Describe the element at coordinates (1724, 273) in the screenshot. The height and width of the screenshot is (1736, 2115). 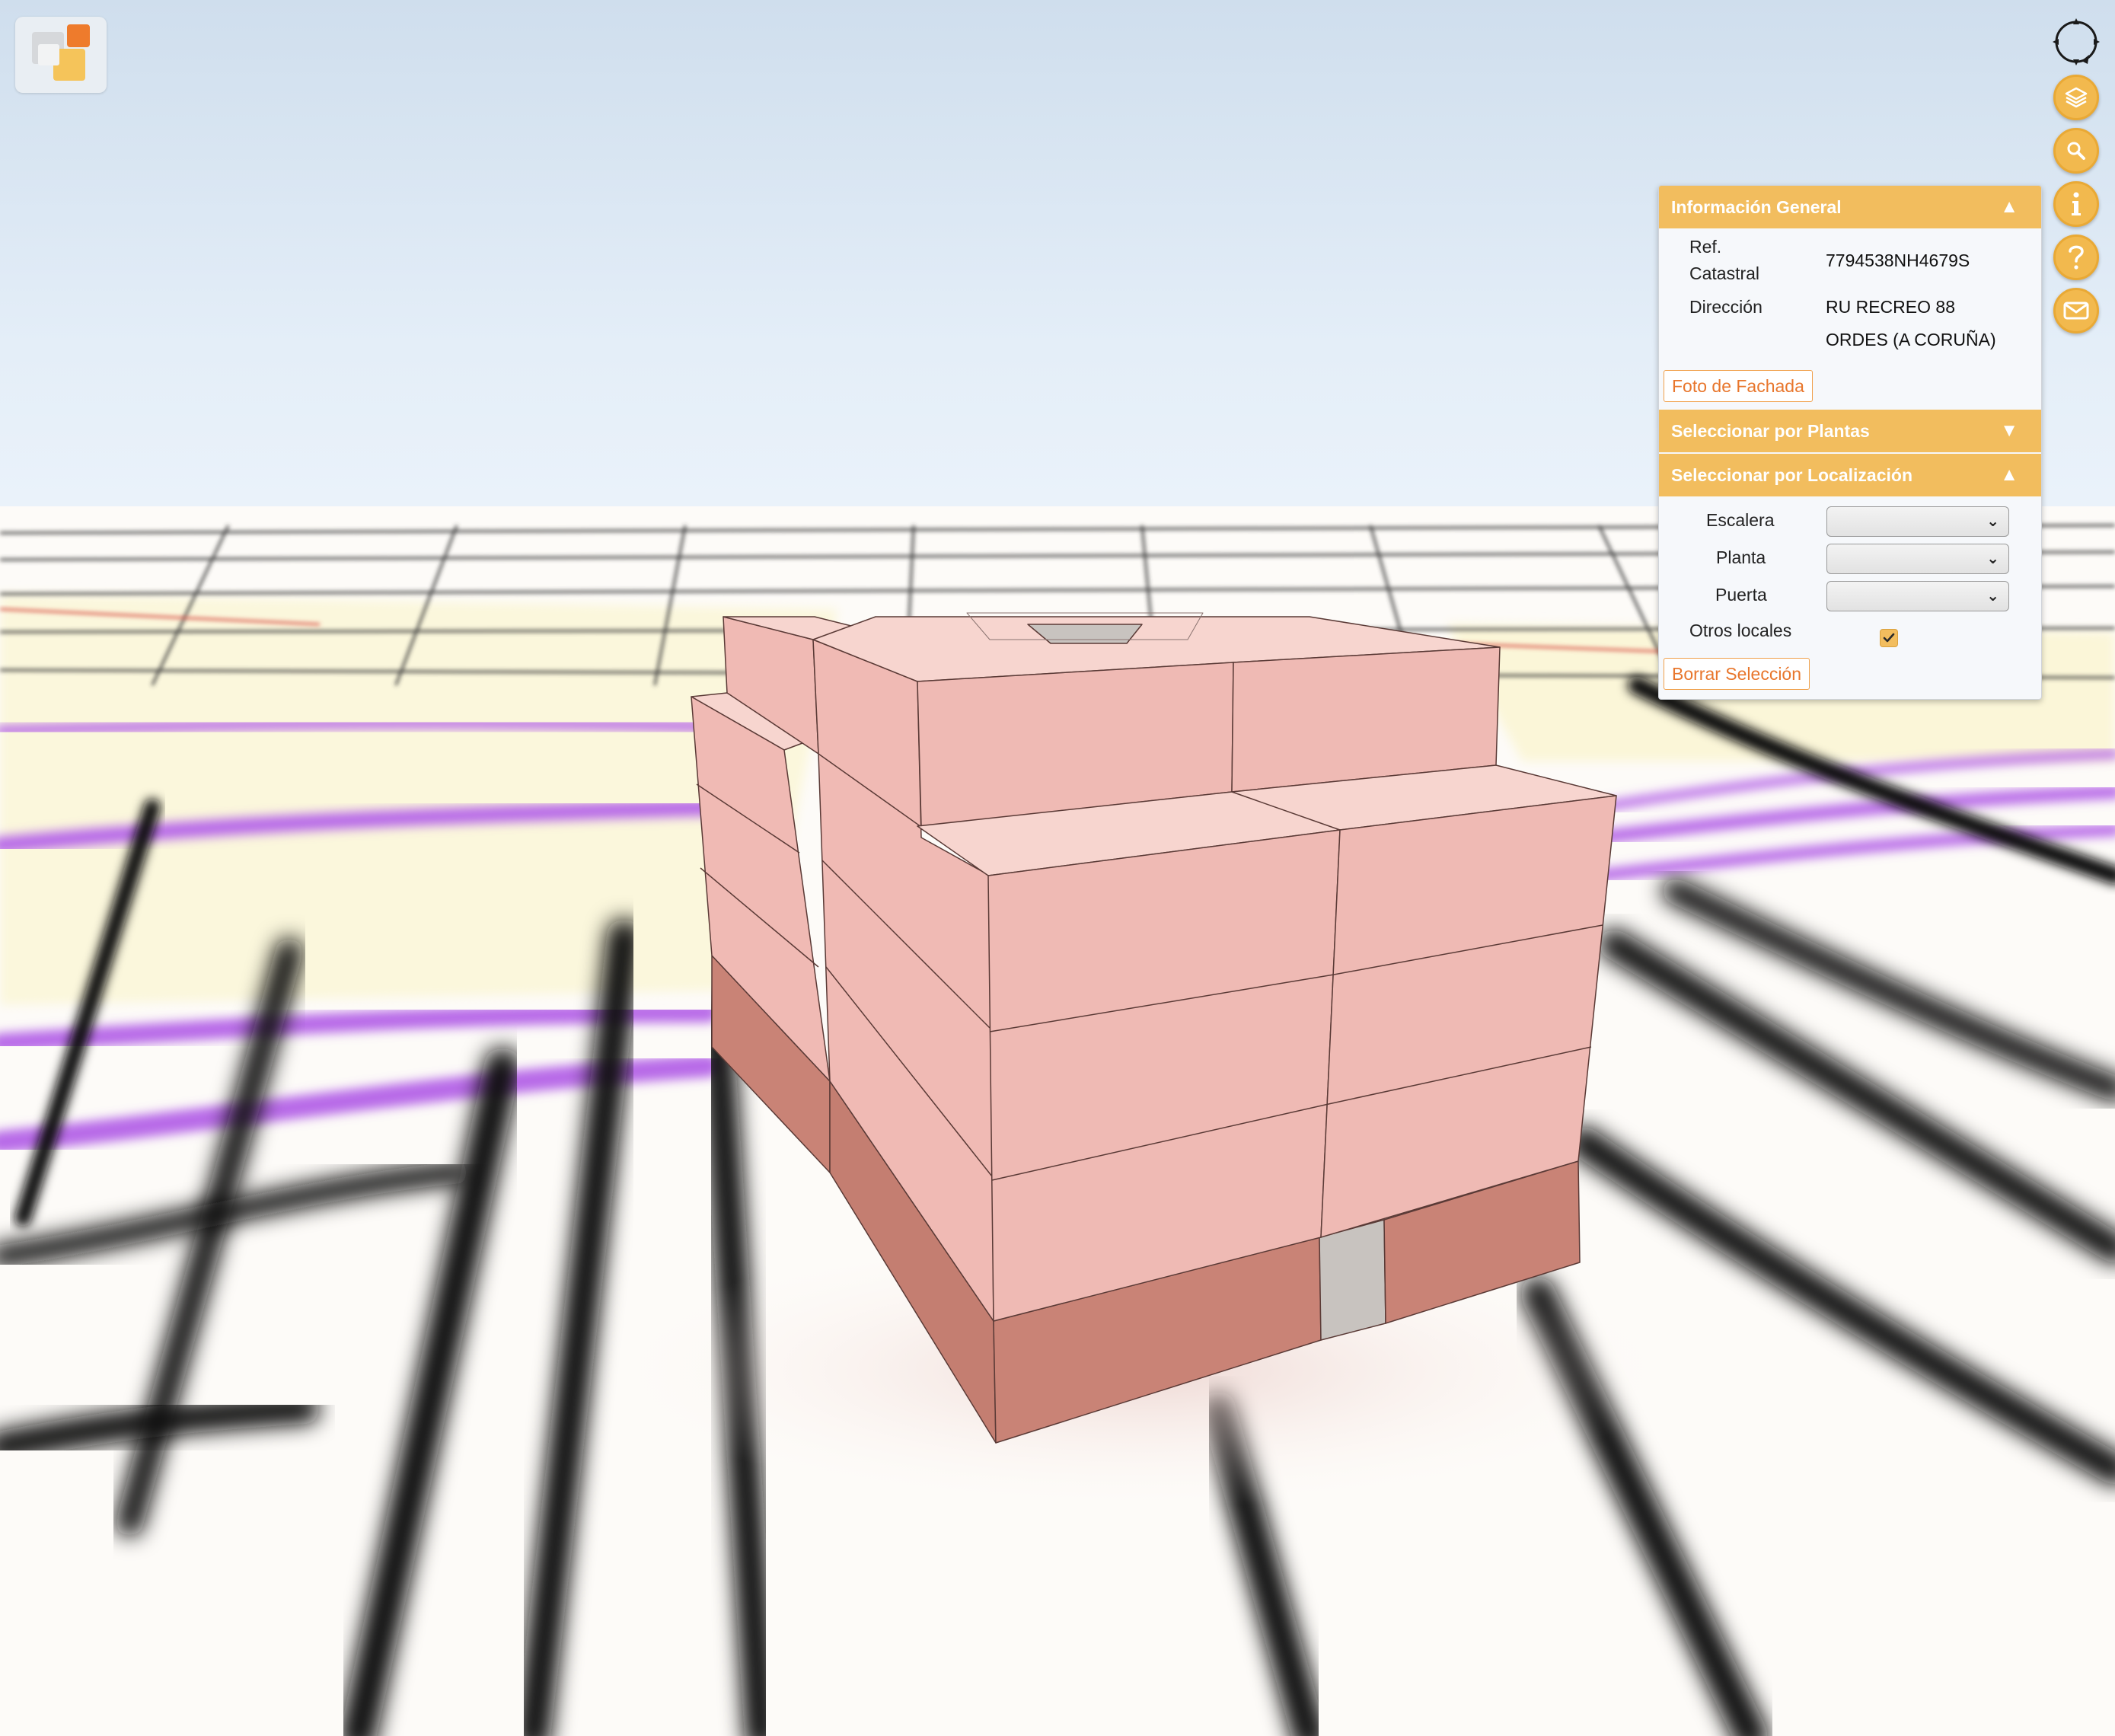
I see `ref-catastral-label-line2: Catastral` at that location.